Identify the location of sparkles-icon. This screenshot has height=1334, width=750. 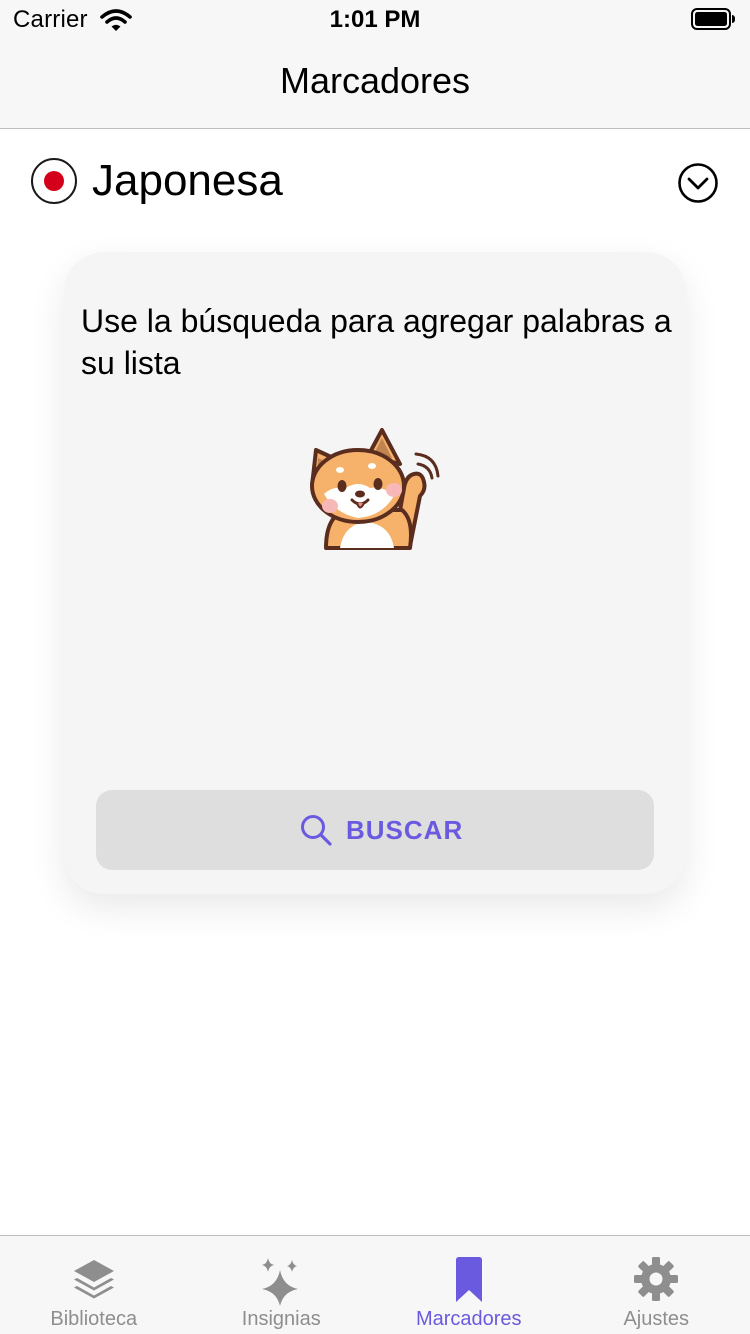
(280, 1282).